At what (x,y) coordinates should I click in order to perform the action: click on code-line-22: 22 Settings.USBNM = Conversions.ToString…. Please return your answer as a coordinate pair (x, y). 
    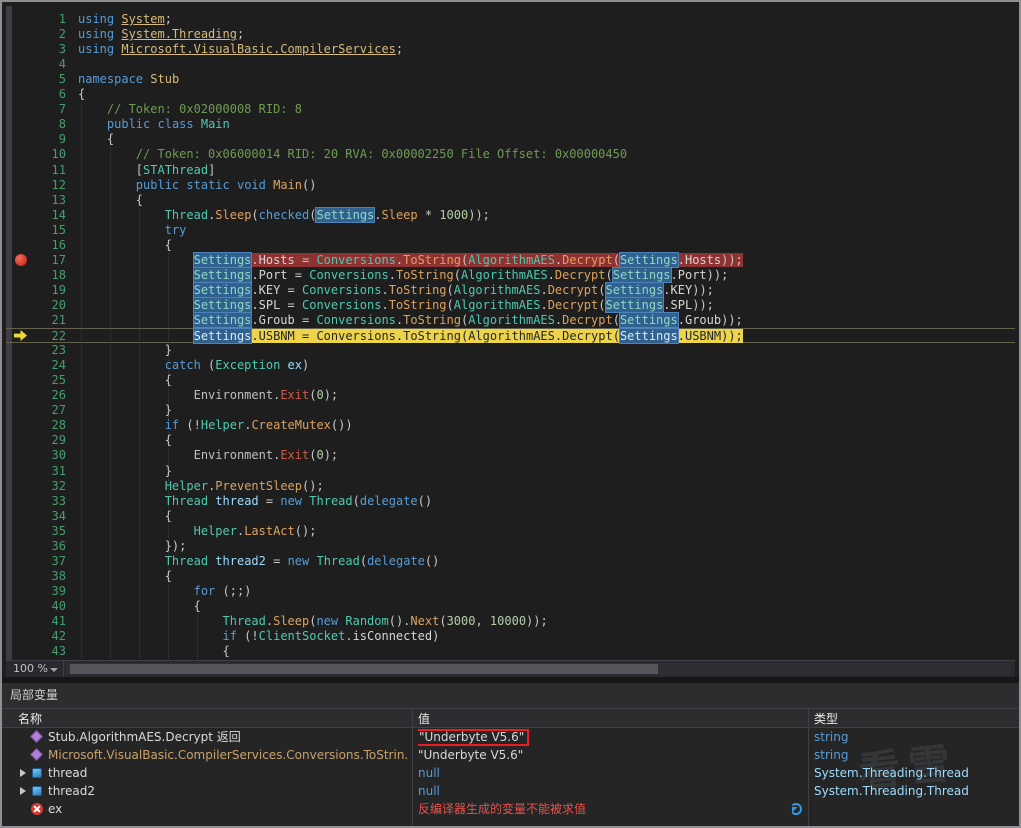
    Looking at the image, I should click on (510, 336).